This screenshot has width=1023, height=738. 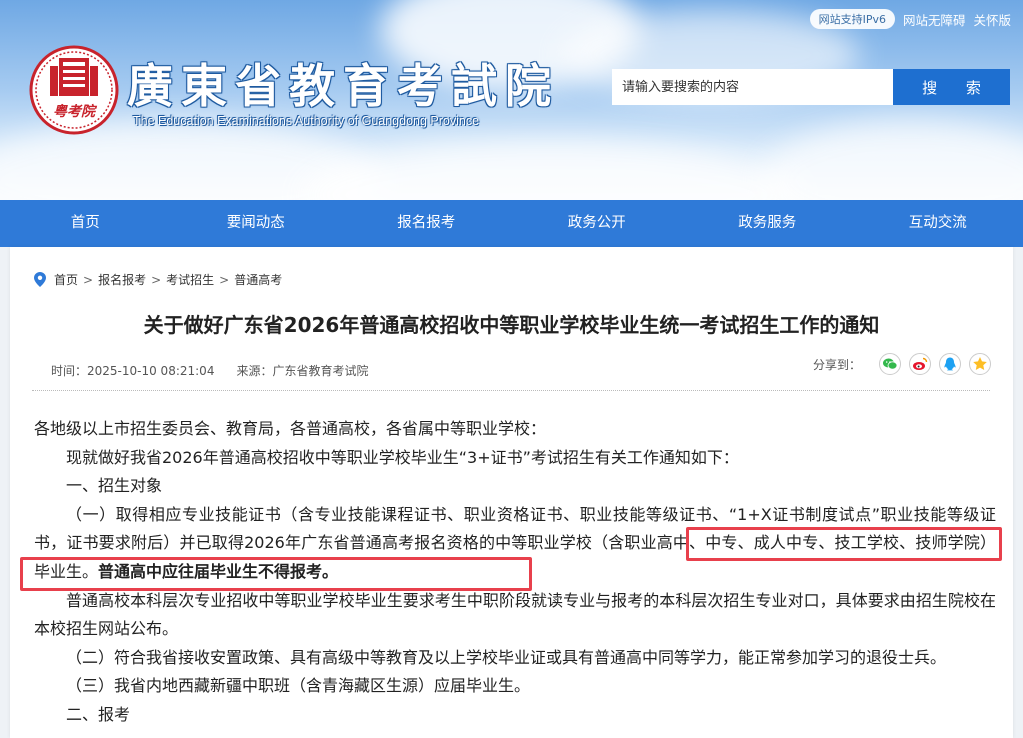 I want to click on meta-divider, so click(x=511, y=390).